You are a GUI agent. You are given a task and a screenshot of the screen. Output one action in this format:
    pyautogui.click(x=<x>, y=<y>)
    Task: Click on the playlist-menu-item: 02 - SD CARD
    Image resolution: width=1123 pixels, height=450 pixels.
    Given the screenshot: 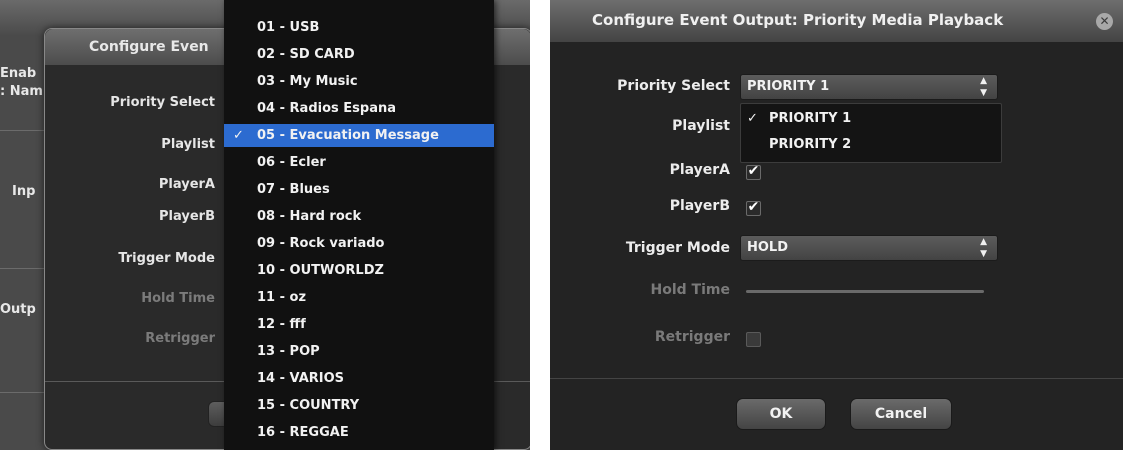 What is the action you would take?
    pyautogui.click(x=359, y=54)
    